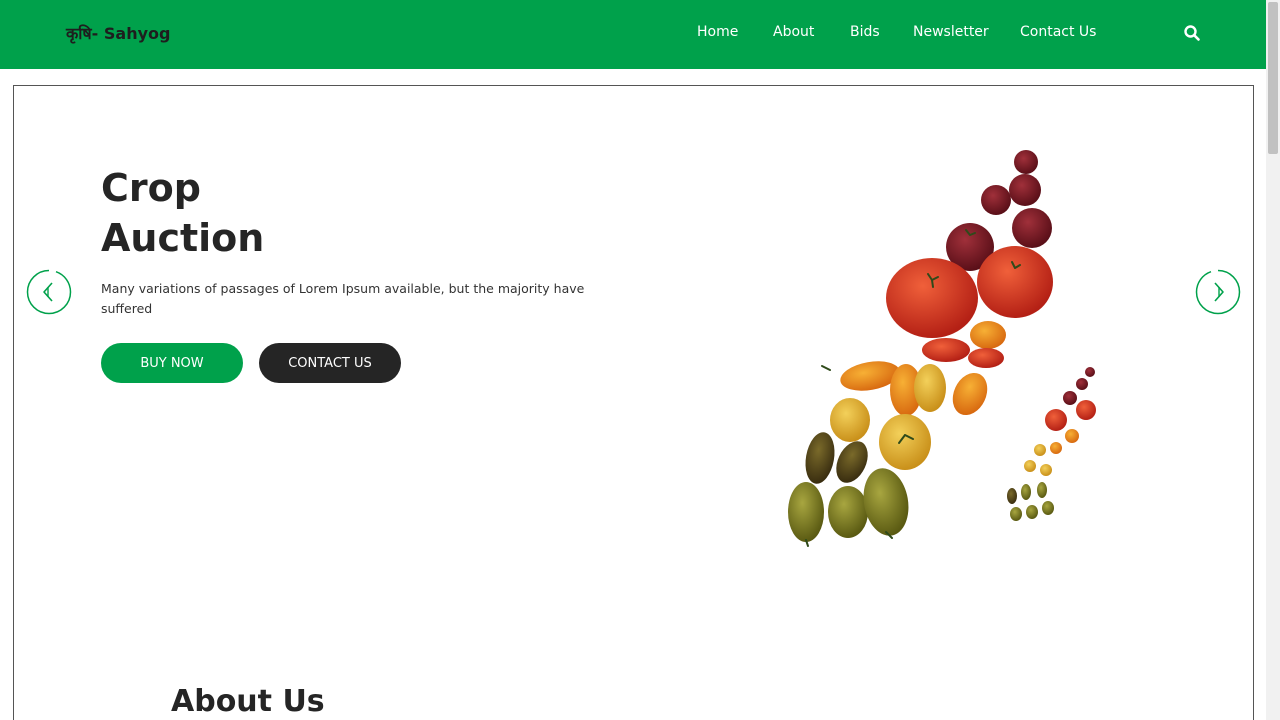 Image resolution: width=1280 pixels, height=720 pixels. I want to click on scrollbar-thumb, so click(1273, 78).